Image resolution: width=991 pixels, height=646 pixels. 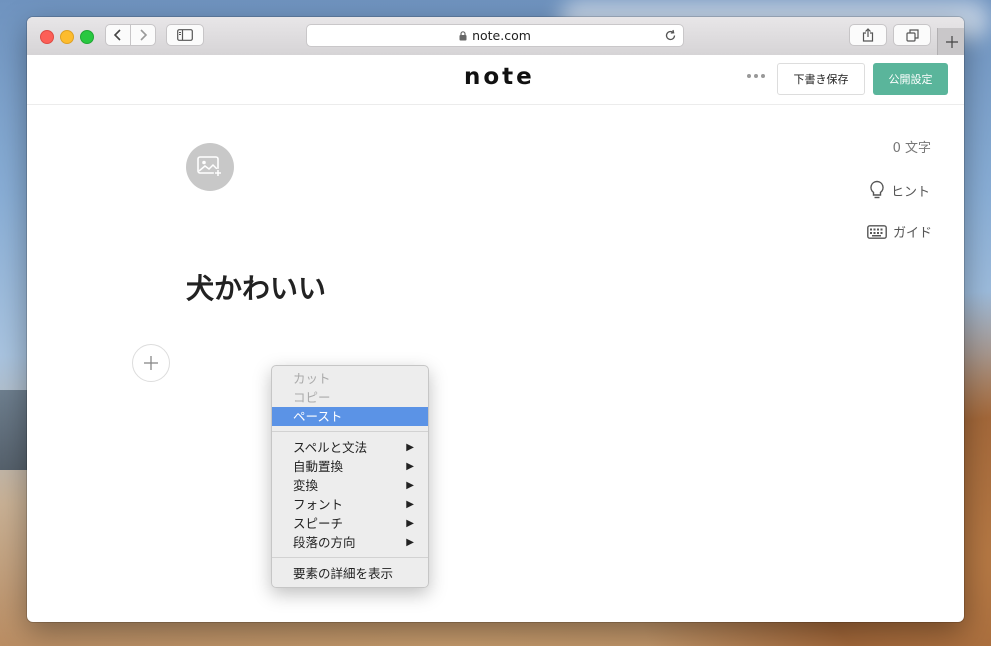 I want to click on new-tab-button, so click(x=950, y=42).